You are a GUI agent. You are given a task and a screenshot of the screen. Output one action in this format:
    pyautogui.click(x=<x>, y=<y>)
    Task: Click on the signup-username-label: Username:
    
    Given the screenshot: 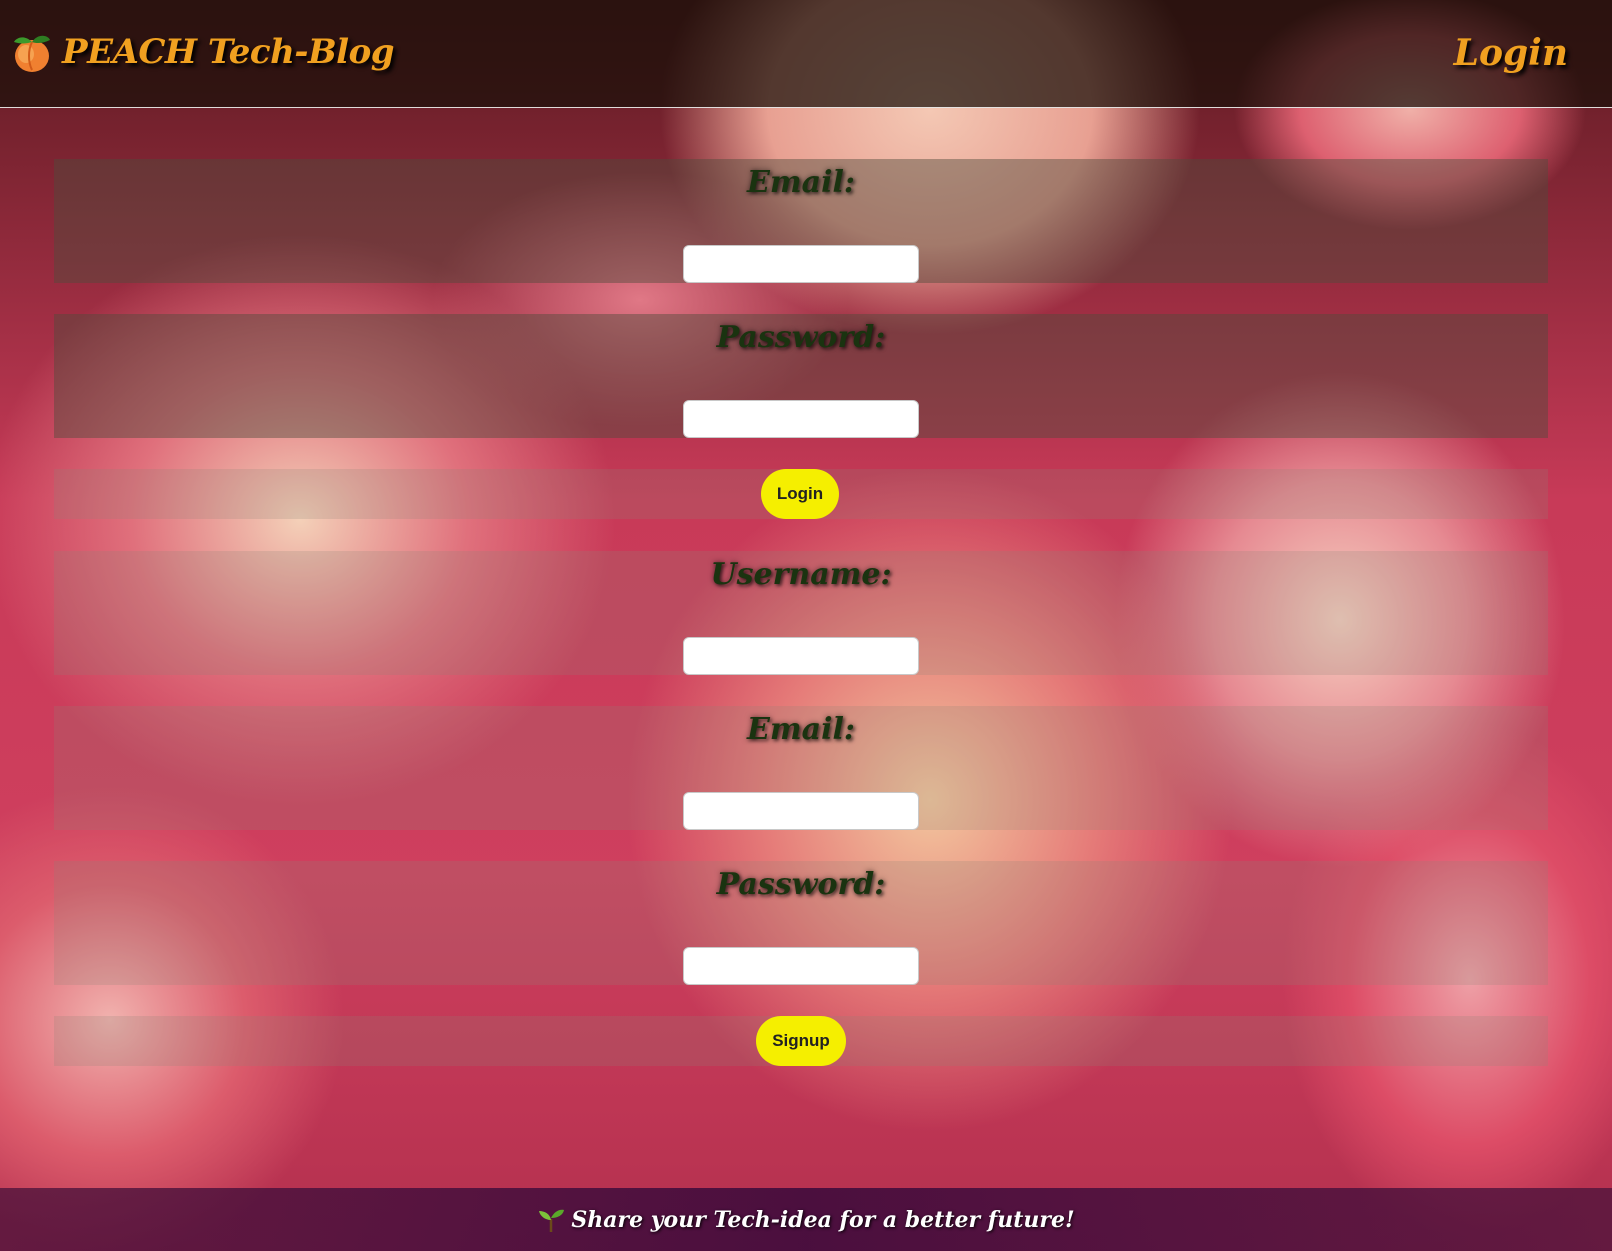 What is the action you would take?
    pyautogui.click(x=801, y=574)
    